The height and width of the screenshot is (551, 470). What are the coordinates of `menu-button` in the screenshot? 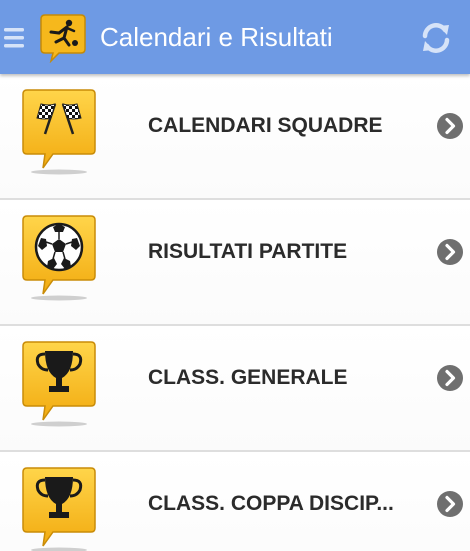 It's located at (15, 38).